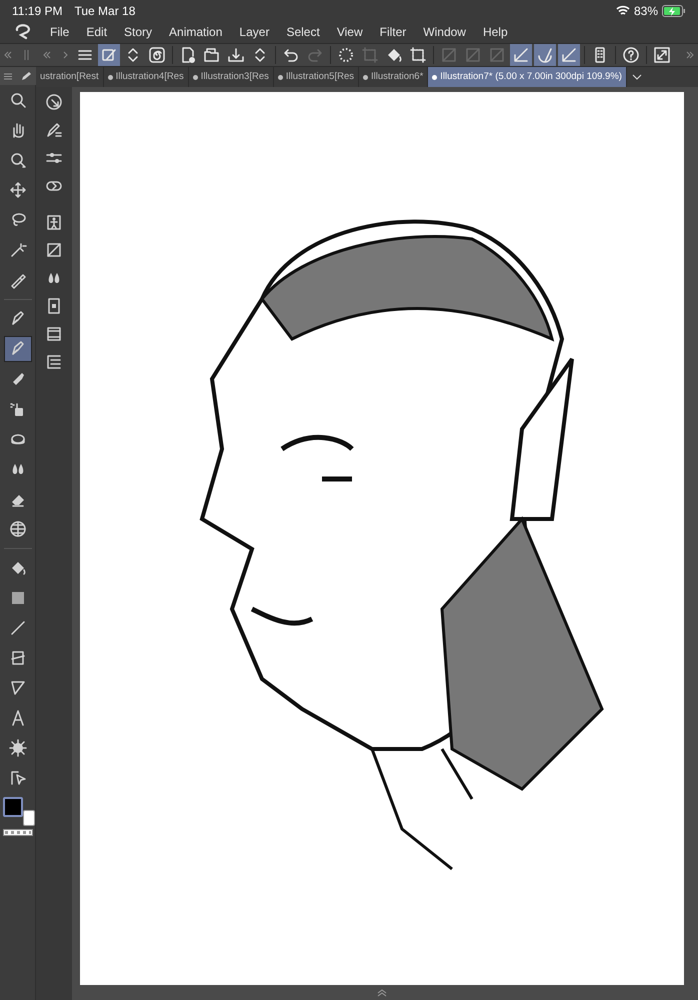  What do you see at coordinates (17, 100) in the screenshot?
I see `search-icon` at bounding box center [17, 100].